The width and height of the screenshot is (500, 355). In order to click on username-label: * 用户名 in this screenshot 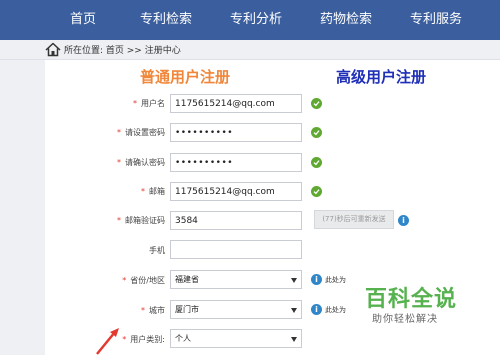, I will do `click(149, 103)`.